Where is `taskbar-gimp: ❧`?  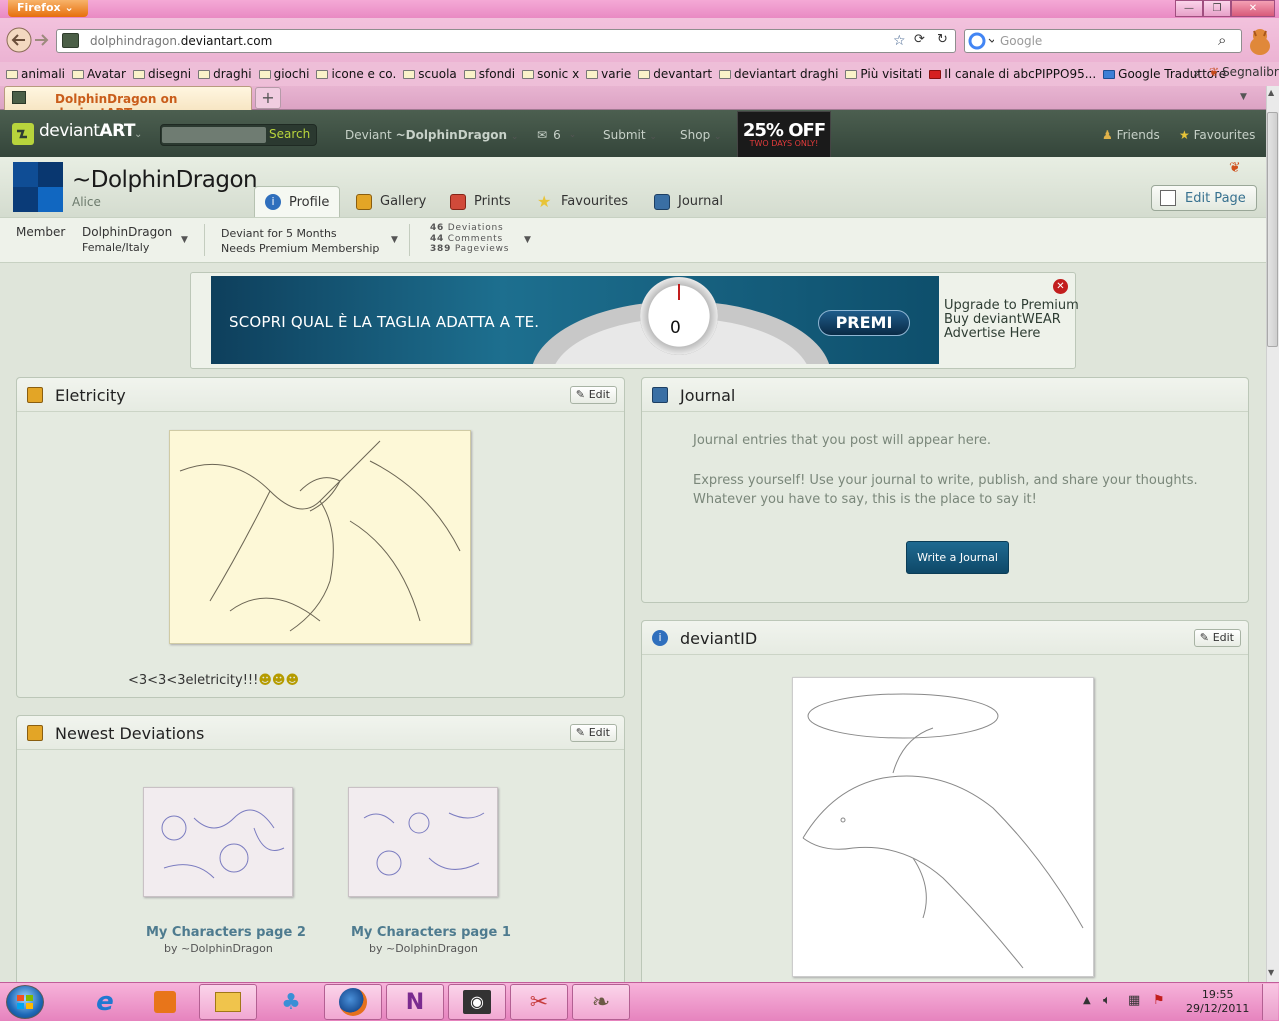 taskbar-gimp: ❧ is located at coordinates (601, 1002).